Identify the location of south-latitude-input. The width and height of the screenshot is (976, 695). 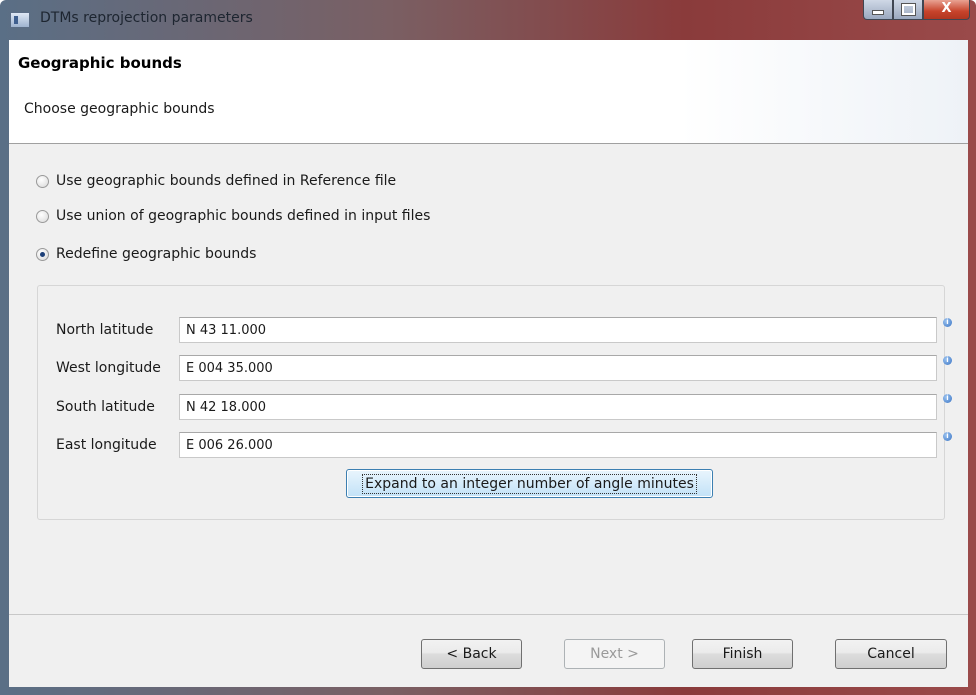
(558, 407).